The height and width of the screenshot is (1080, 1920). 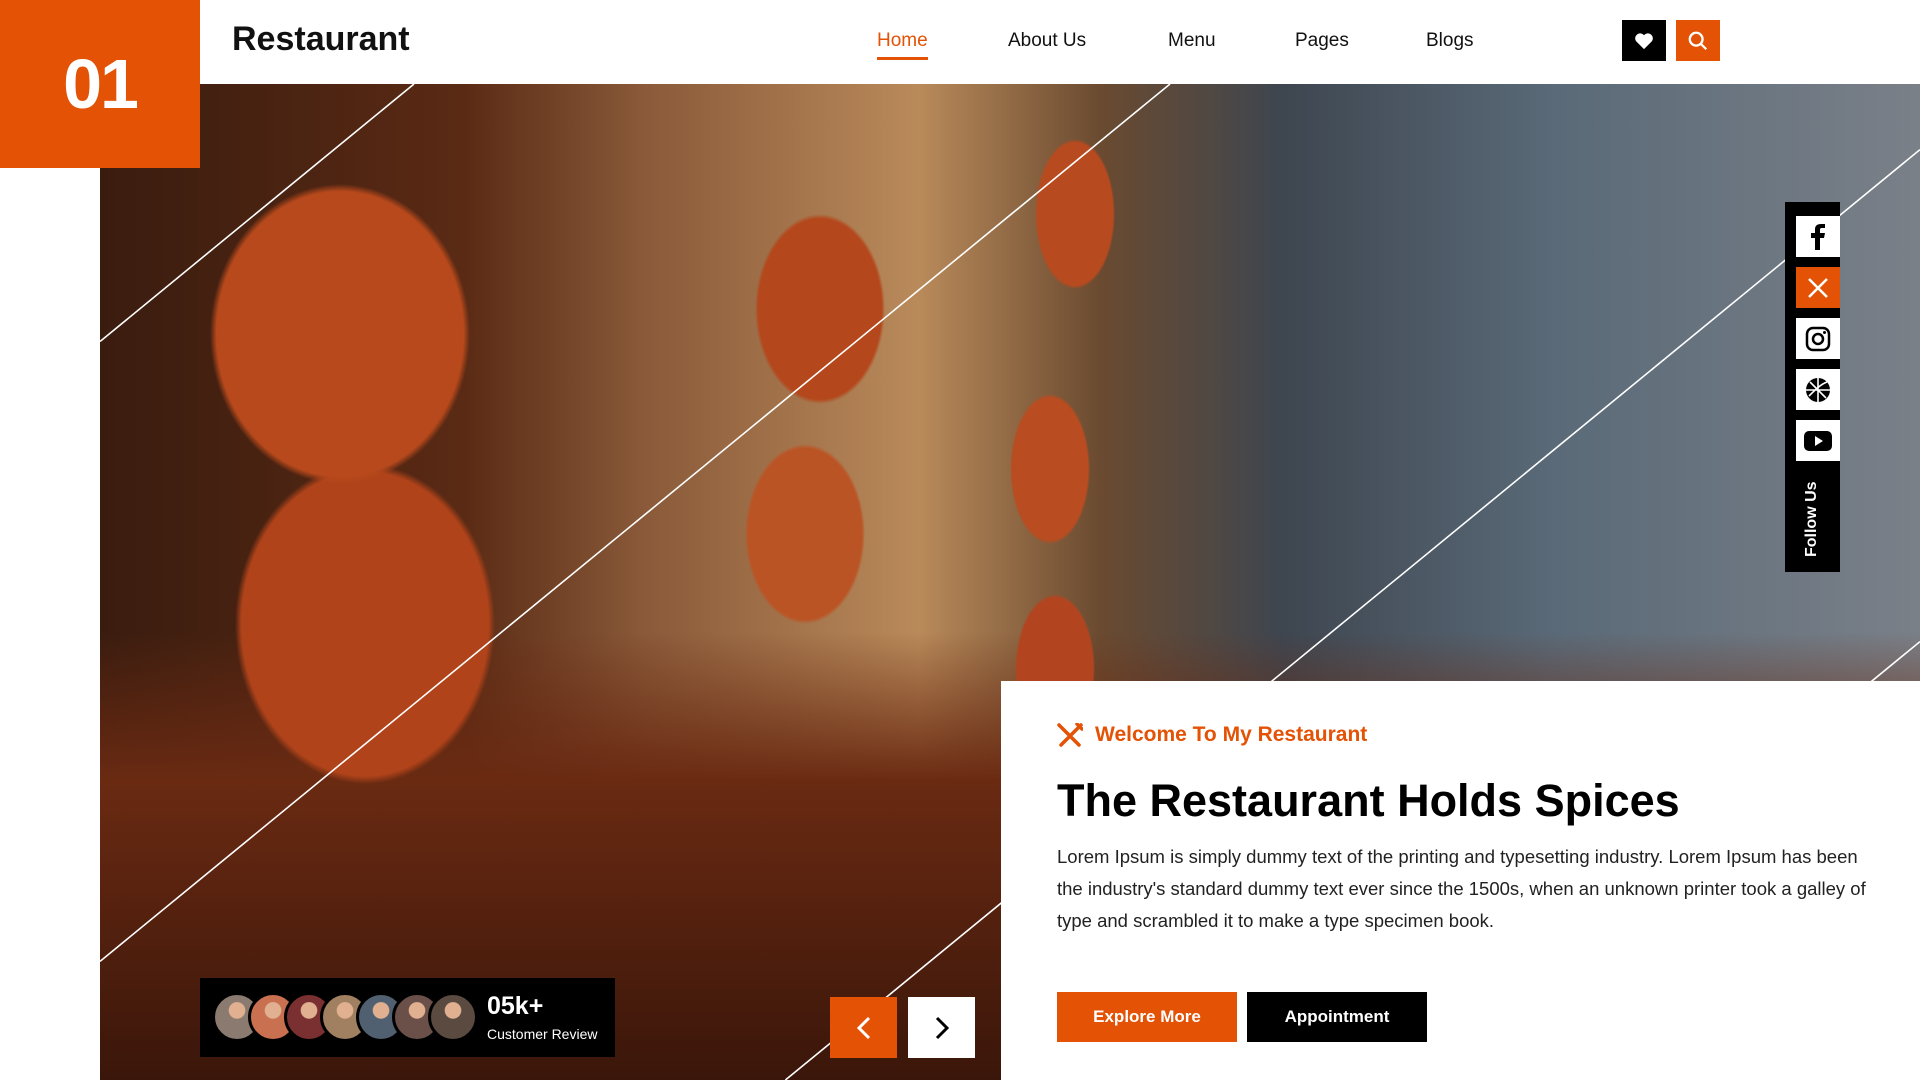 What do you see at coordinates (1147, 1017) in the screenshot?
I see `explore-more-button: Explore More` at bounding box center [1147, 1017].